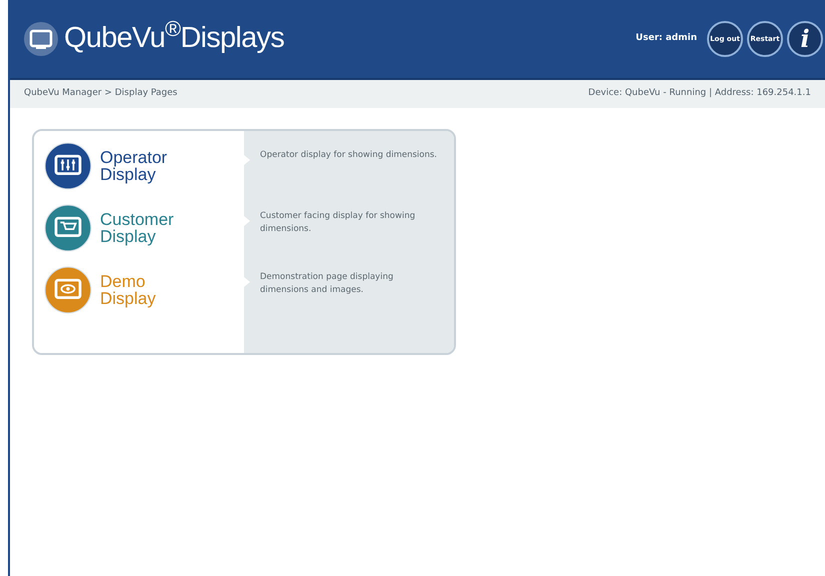  What do you see at coordinates (805, 39) in the screenshot?
I see `info-button: i` at bounding box center [805, 39].